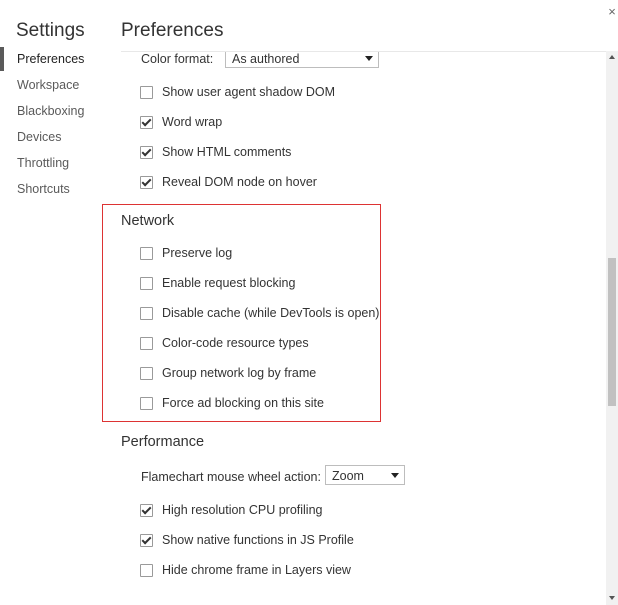  I want to click on option-label: High resolution CPU profiling, so click(242, 510).